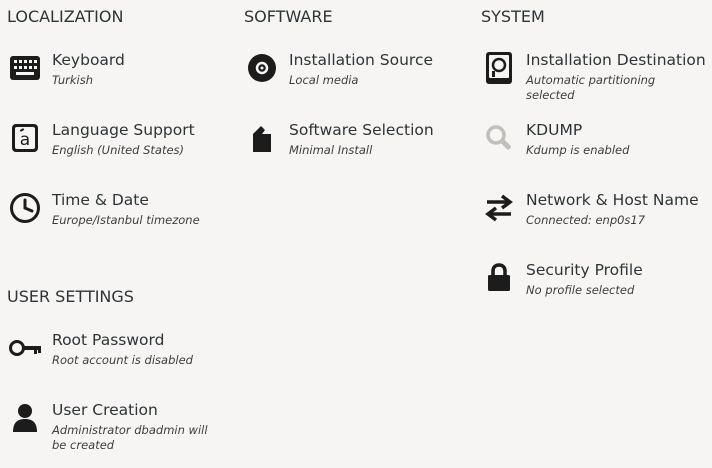 The width and height of the screenshot is (712, 468). I want to click on kdump-label: KDUMP, so click(554, 130).